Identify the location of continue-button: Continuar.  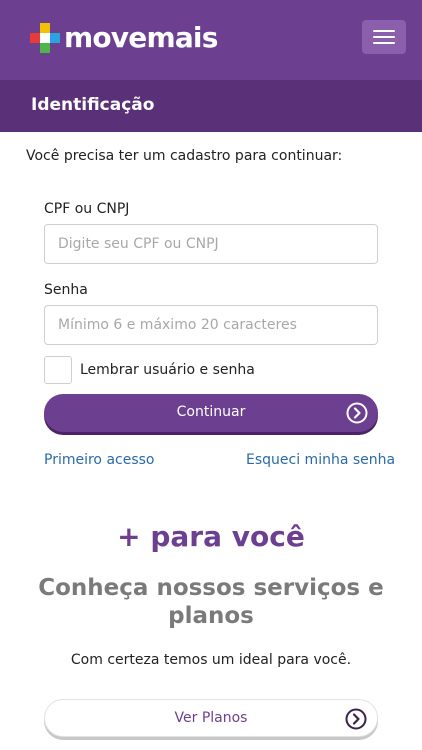
(211, 413).